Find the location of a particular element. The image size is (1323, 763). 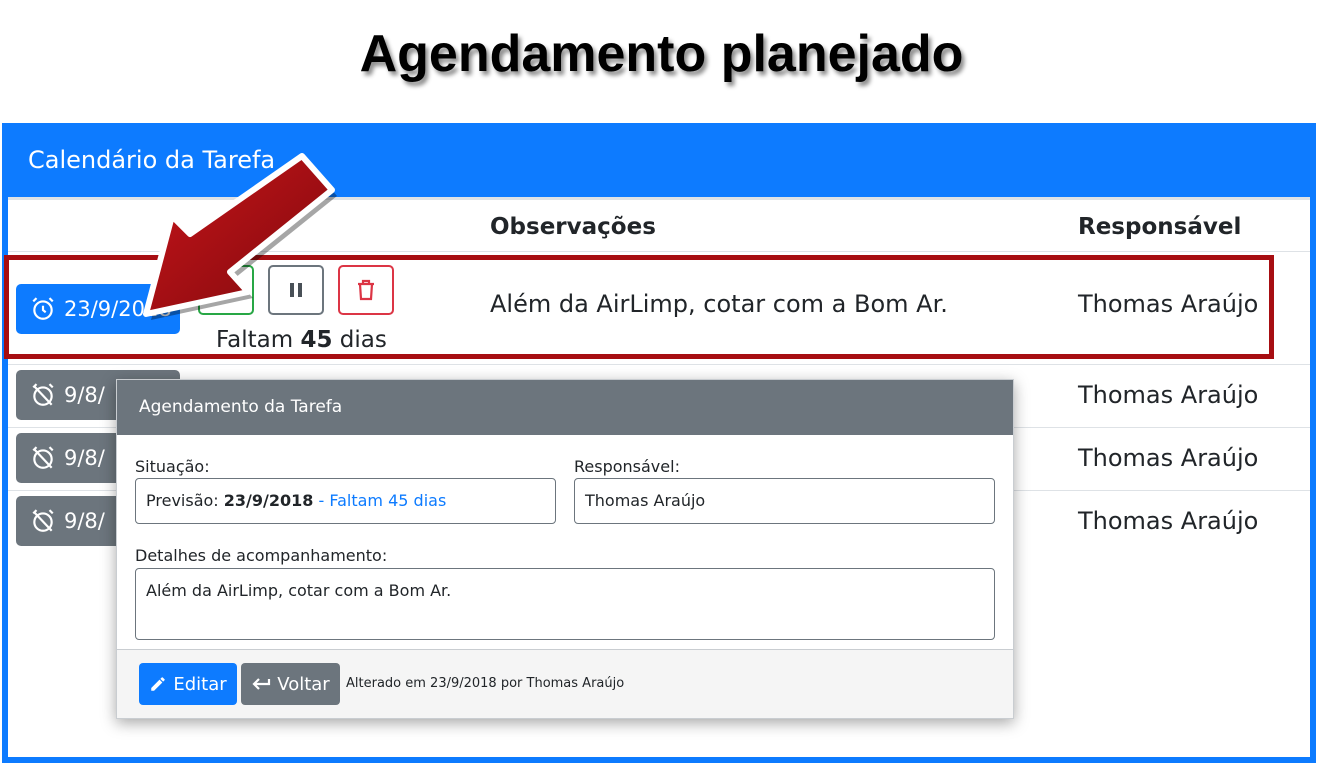

observation-text: Além da AirLimp, cotar com a Bom Ar. is located at coordinates (719, 304).